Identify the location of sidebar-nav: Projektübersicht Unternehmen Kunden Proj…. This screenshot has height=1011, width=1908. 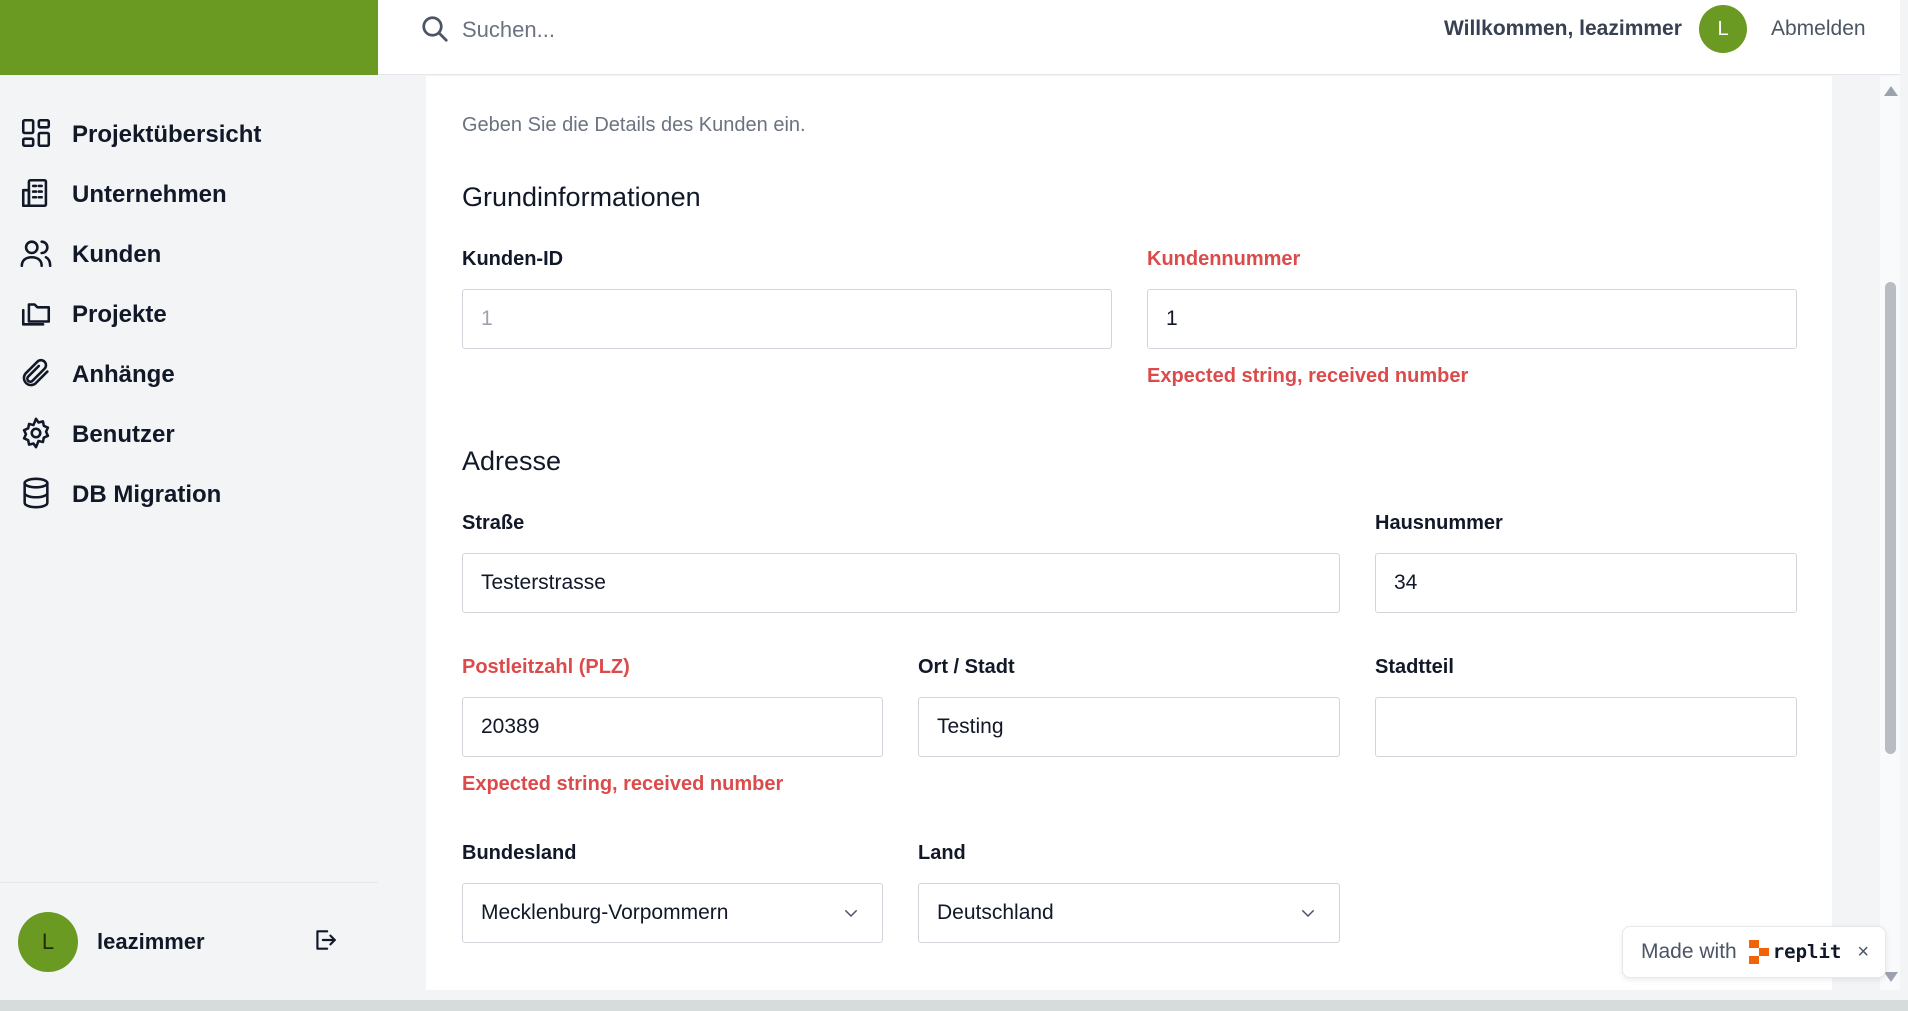
(189, 300).